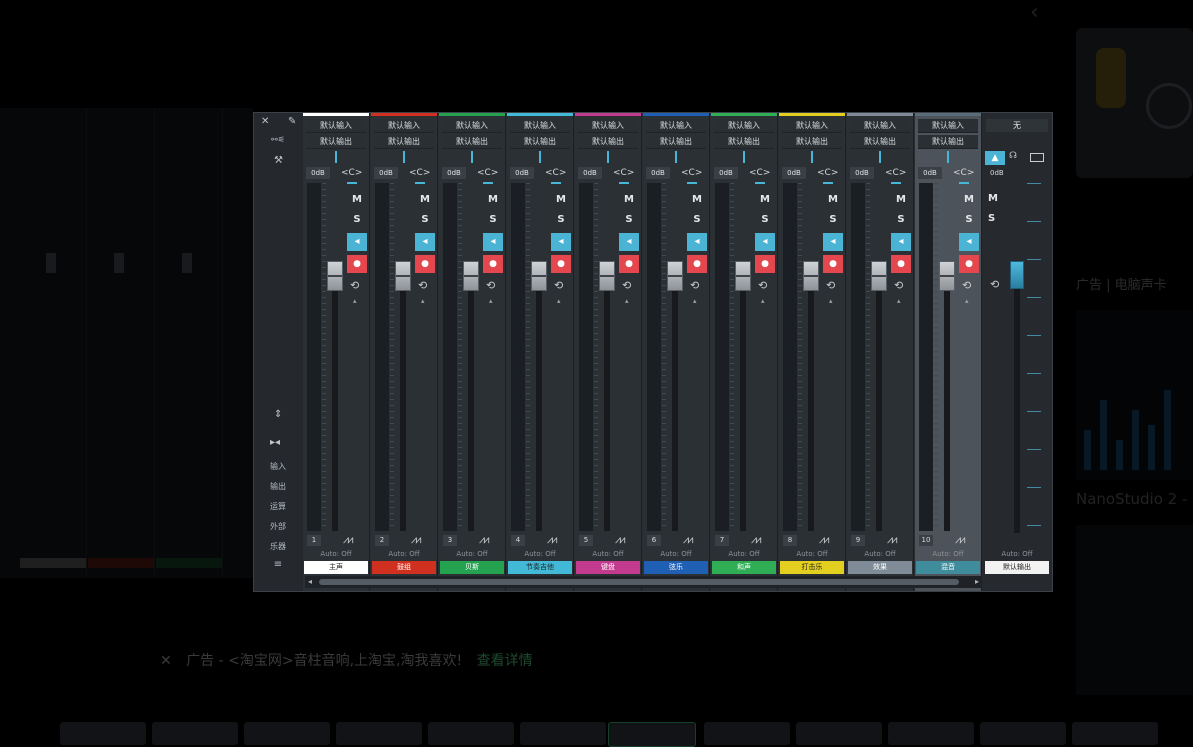 The height and width of the screenshot is (747, 1193). Describe the element at coordinates (880, 567) in the screenshot. I see `channel-name-label: 效果` at that location.